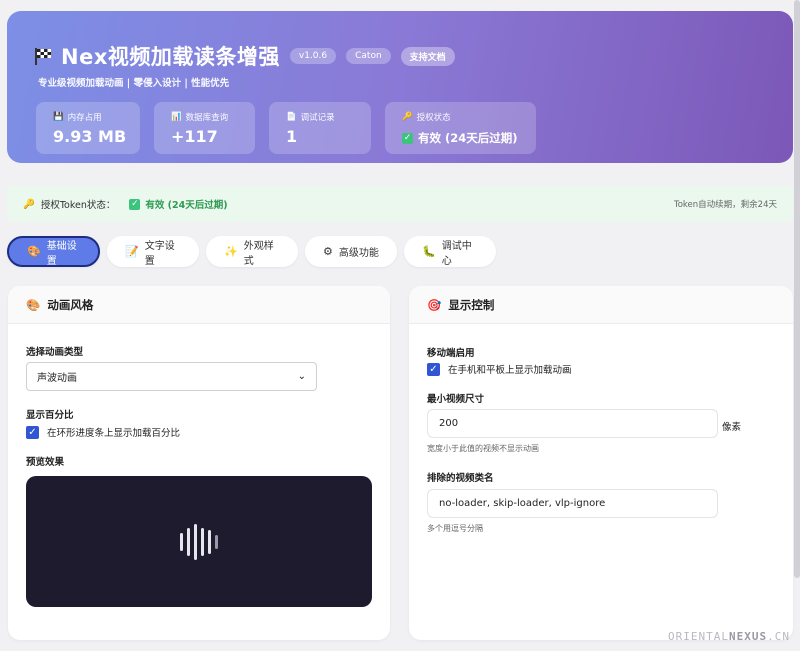  Describe the element at coordinates (134, 83) in the screenshot. I see `plugin-subtitle: 专业级视频加载动画 | 零侵入设计 | 性能优先` at that location.